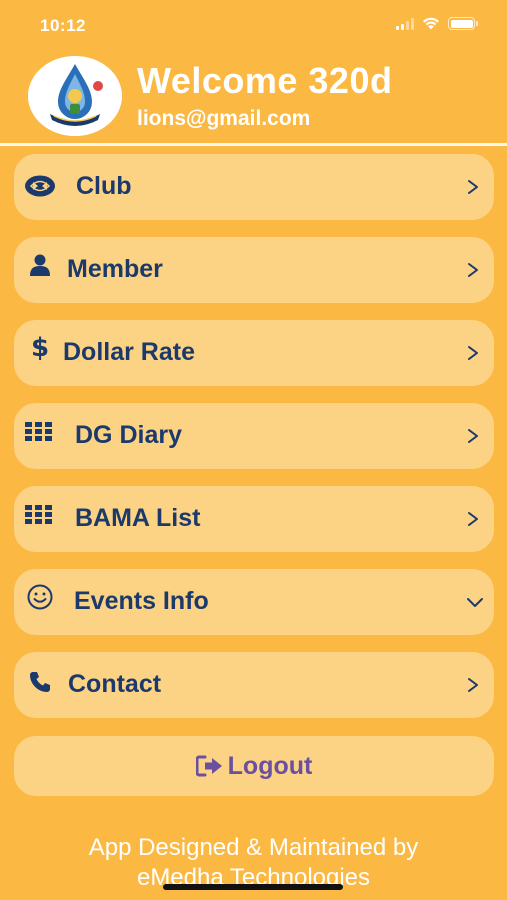 This screenshot has width=507, height=900. Describe the element at coordinates (431, 23) in the screenshot. I see `wifi-icon` at that location.